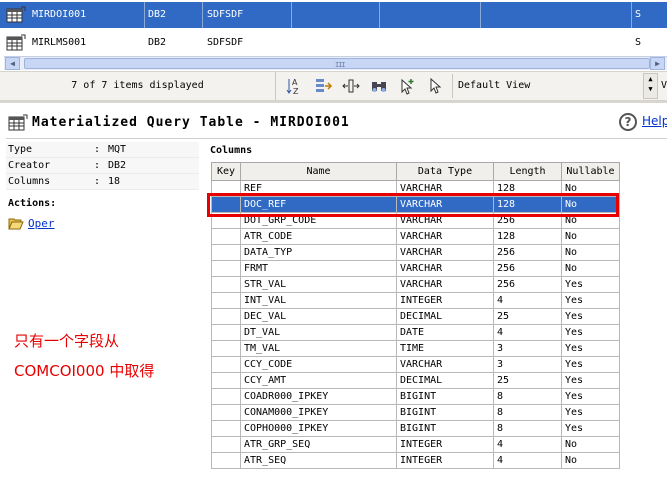 Image resolution: width=667 pixels, height=483 pixels. I want to click on table-row: CCY_CODE VARCHAR 3 Yes, so click(415, 364).